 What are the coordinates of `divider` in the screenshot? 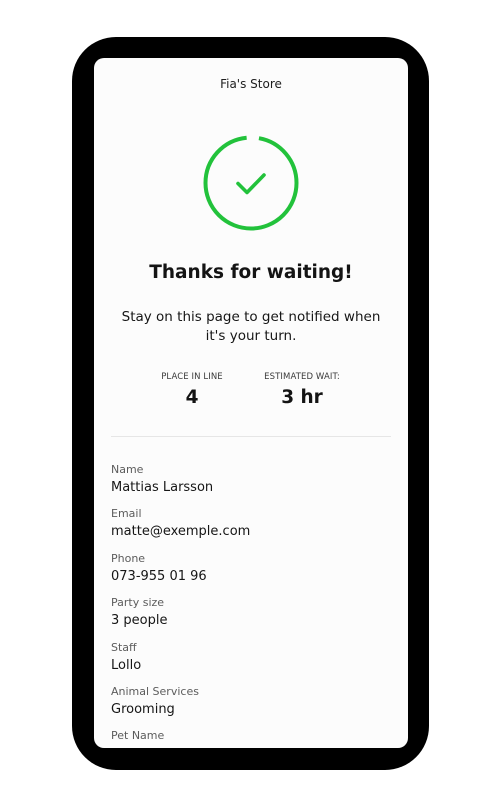 It's located at (251, 436).